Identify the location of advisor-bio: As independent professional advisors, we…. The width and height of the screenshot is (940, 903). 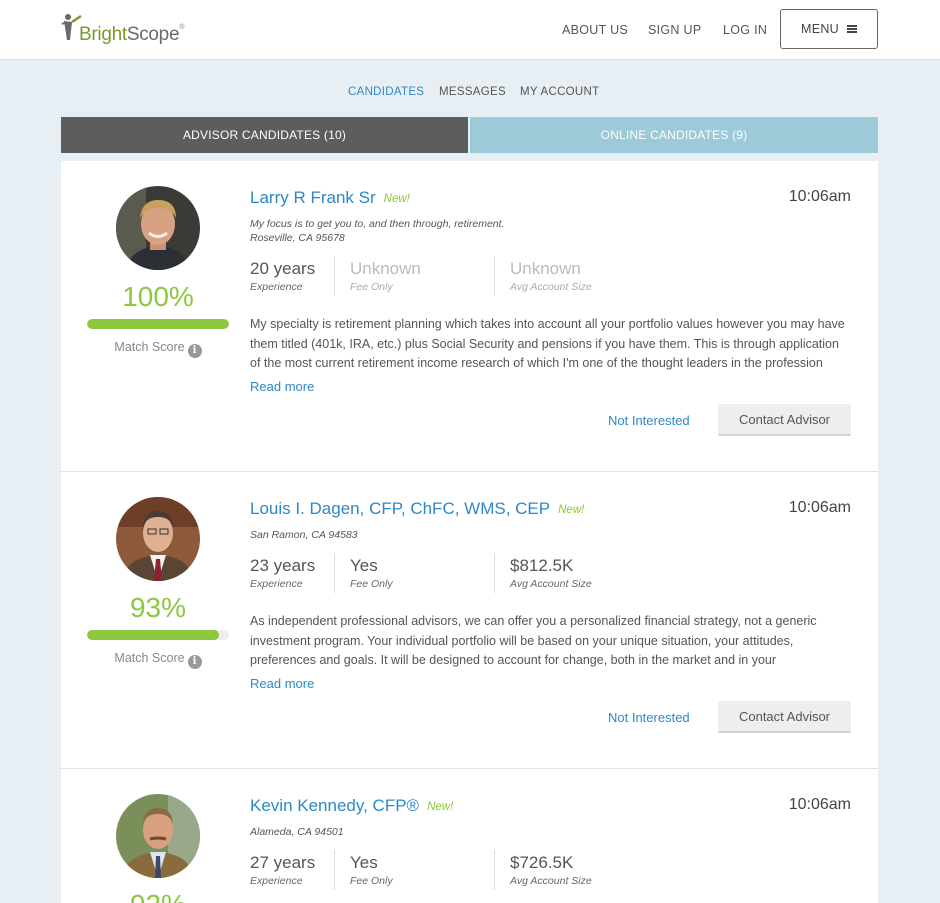
(533, 640).